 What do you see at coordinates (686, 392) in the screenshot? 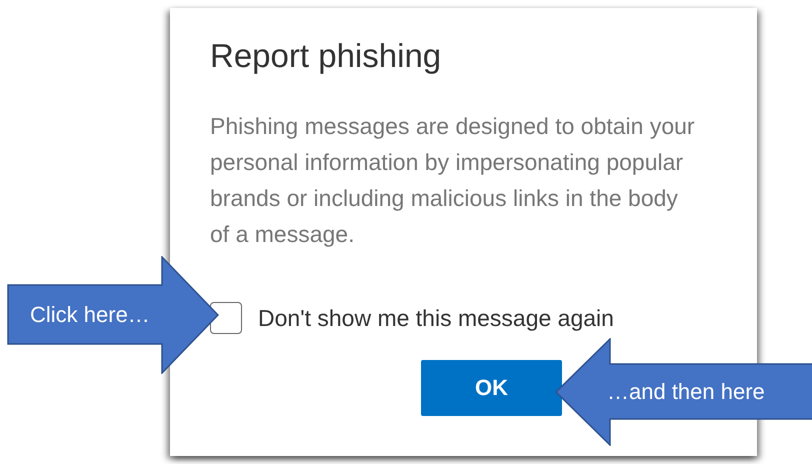
I see `callout-text: …and then here` at bounding box center [686, 392].